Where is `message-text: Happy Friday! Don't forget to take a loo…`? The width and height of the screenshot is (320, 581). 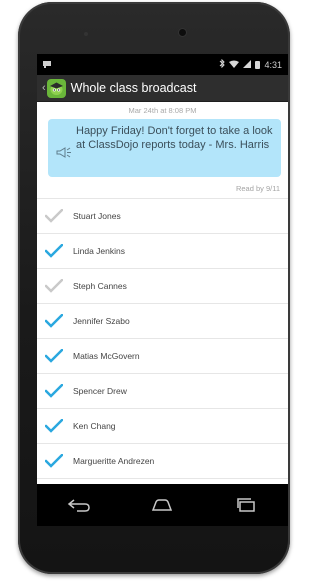 message-text: Happy Friday! Don't forget to take a loo… is located at coordinates (174, 138).